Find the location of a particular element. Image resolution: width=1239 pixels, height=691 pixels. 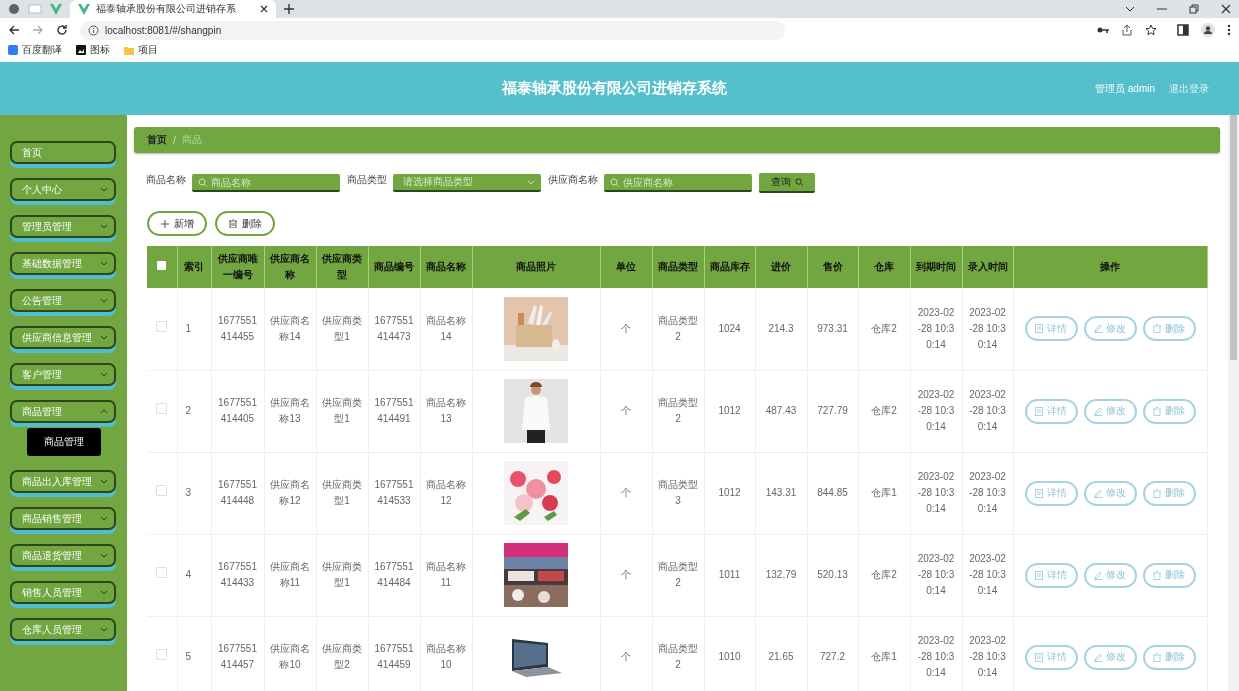

column-header: 单位 is located at coordinates (626, 266).